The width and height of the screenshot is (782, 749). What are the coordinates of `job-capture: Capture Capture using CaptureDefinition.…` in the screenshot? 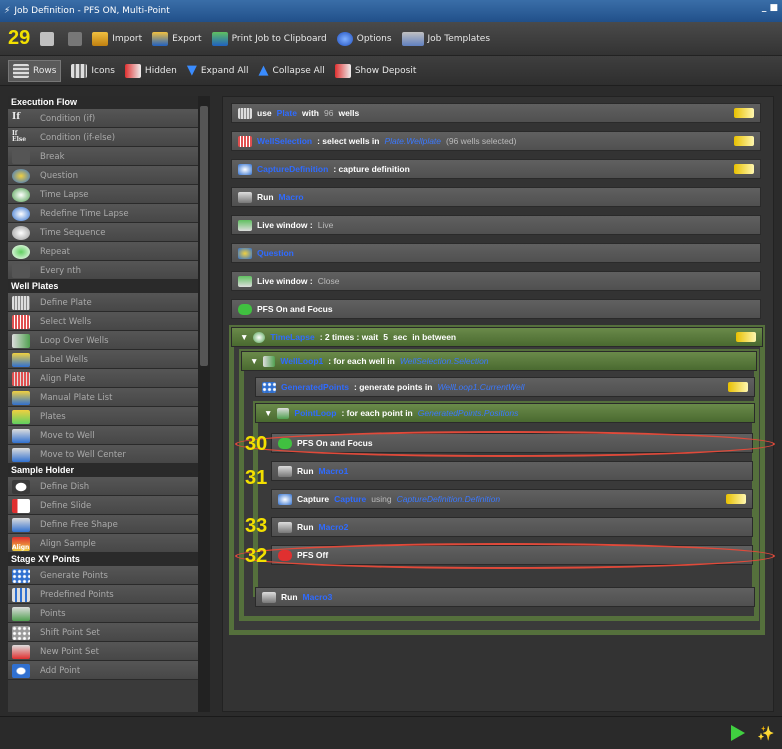 It's located at (512, 499).